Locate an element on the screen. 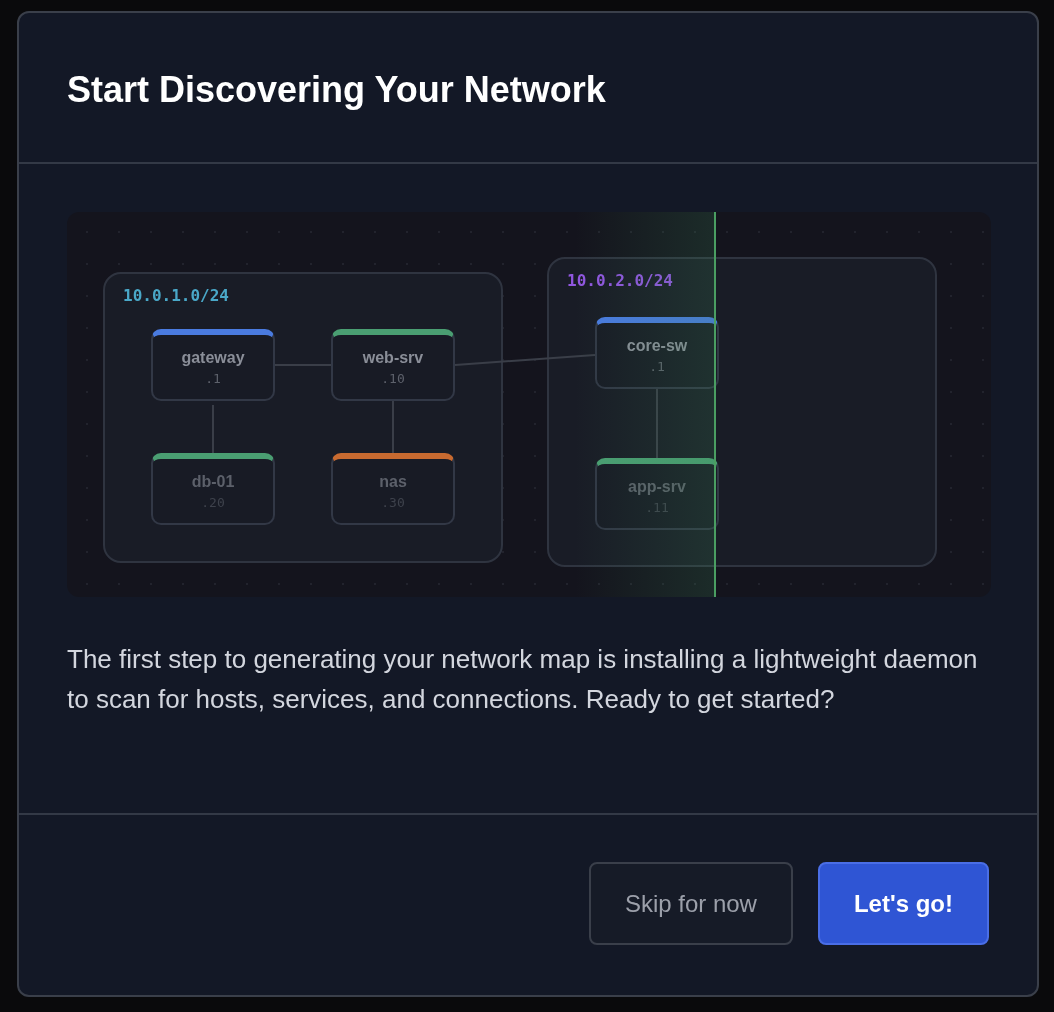 This screenshot has width=1054, height=1012. host-name: app-srv is located at coordinates (657, 486).